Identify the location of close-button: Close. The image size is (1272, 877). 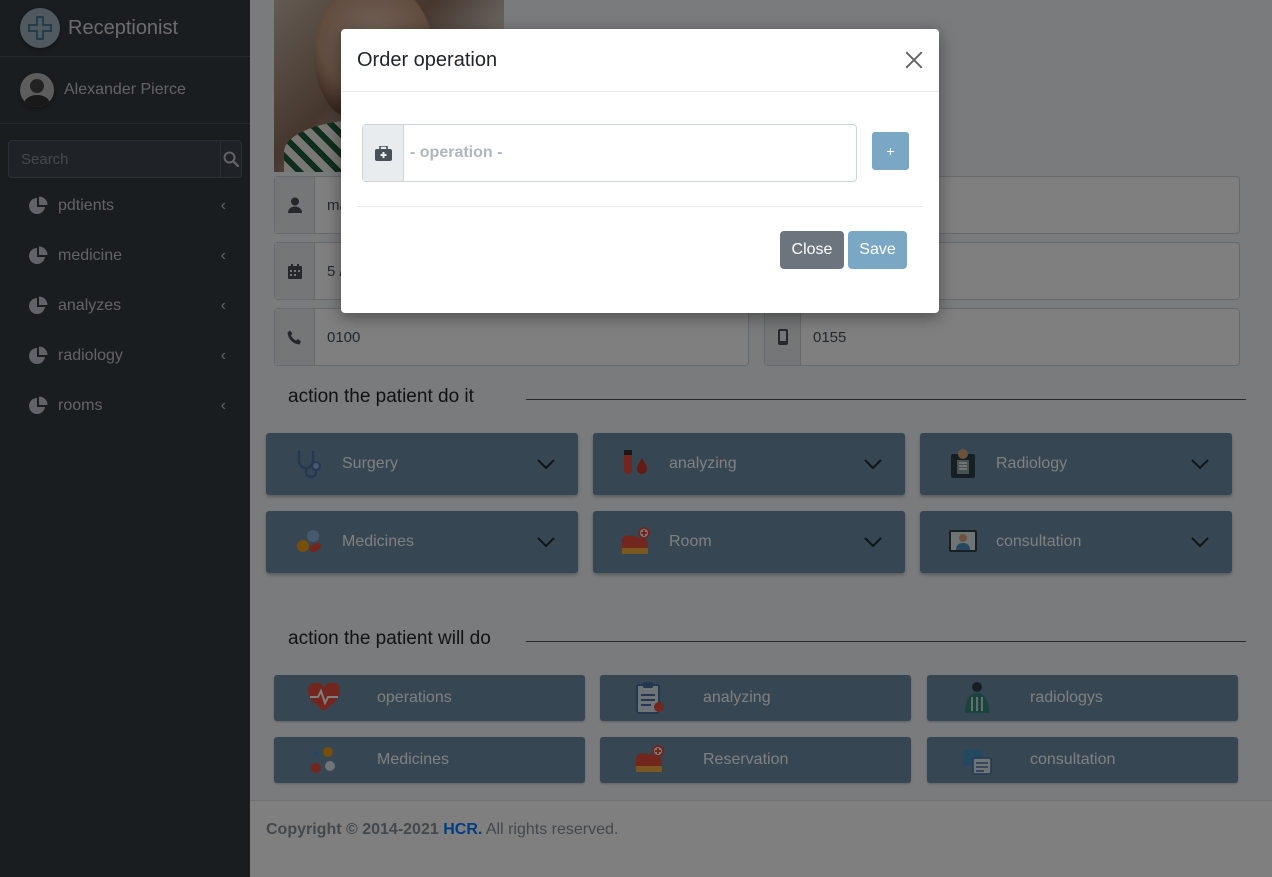
(812, 250).